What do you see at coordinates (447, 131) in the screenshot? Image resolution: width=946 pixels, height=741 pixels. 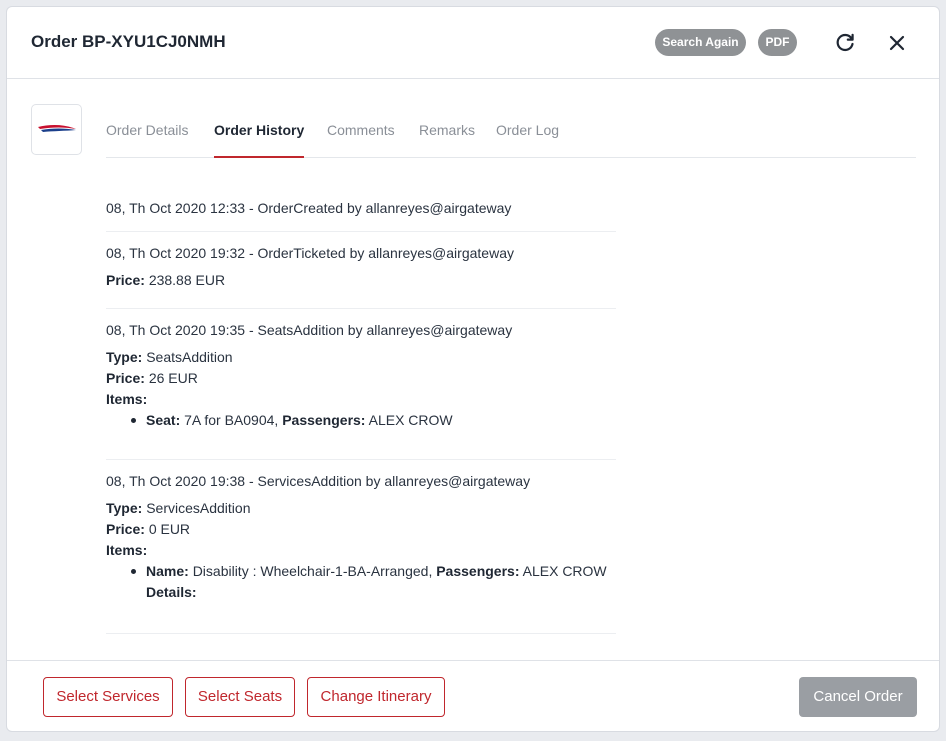 I see `tab-remarks: Remarks` at bounding box center [447, 131].